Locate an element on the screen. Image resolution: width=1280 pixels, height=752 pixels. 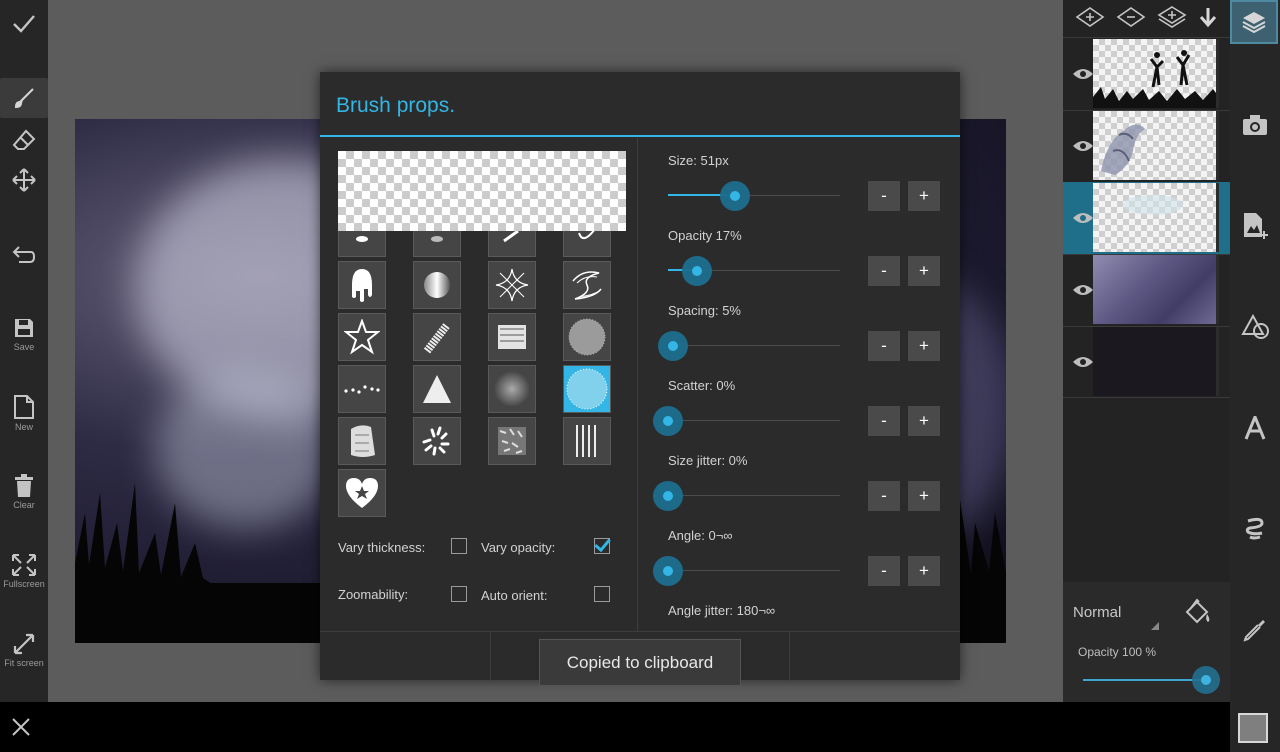
brush-icon is located at coordinates (24, 98).